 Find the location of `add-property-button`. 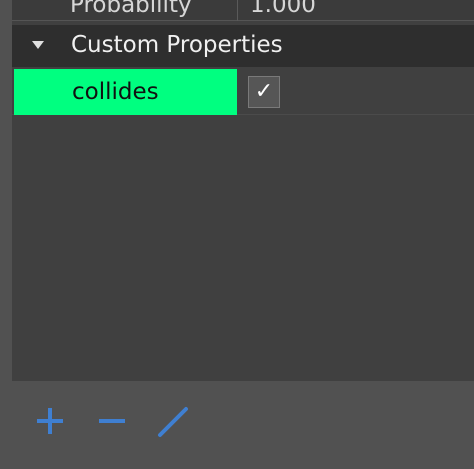

add-property-button is located at coordinates (50, 421).